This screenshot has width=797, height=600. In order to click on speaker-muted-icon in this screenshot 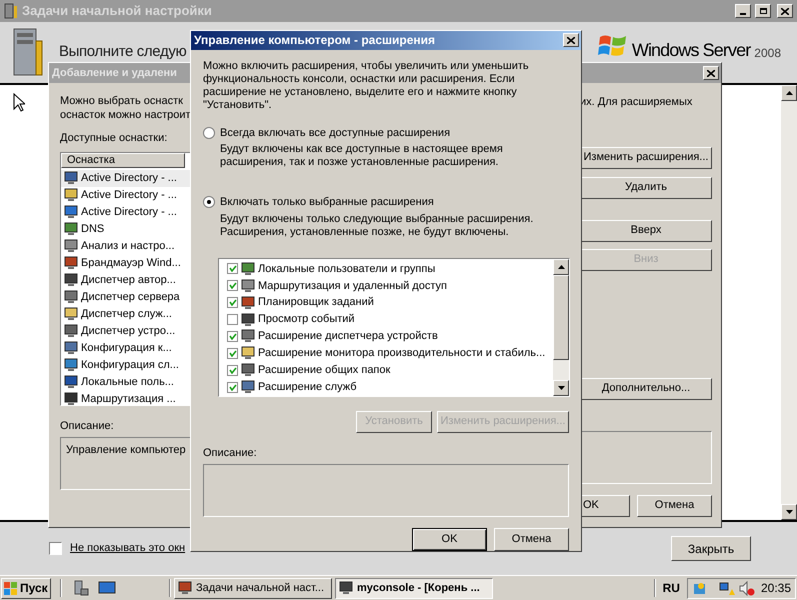, I will do `click(746, 588)`.